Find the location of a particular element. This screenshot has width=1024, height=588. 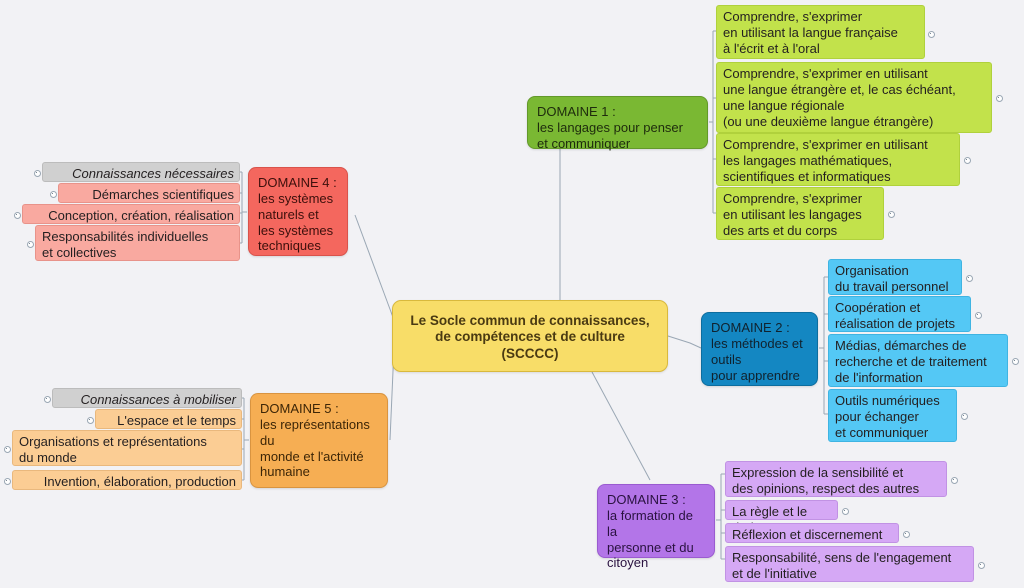

leaf-node: Conception, création, réalisation is located at coordinates (131, 214).